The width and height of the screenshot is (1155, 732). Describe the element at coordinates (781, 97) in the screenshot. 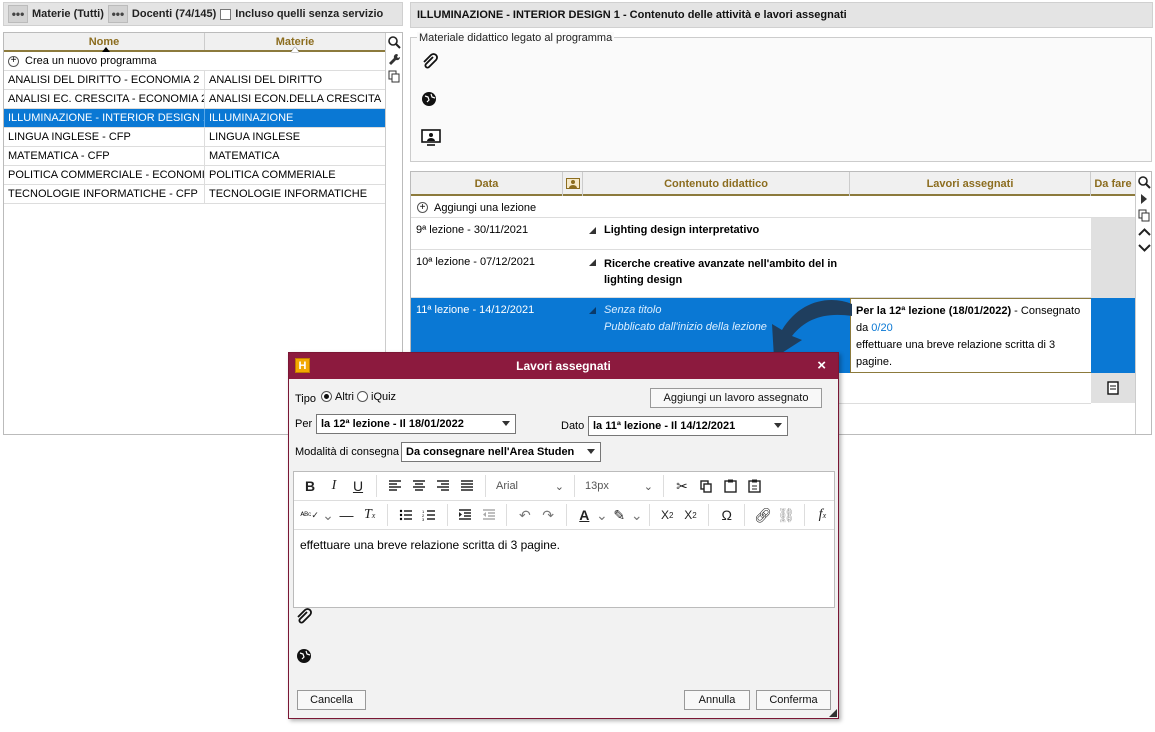

I see `material-section: Materiale didattico legato al programma` at that location.